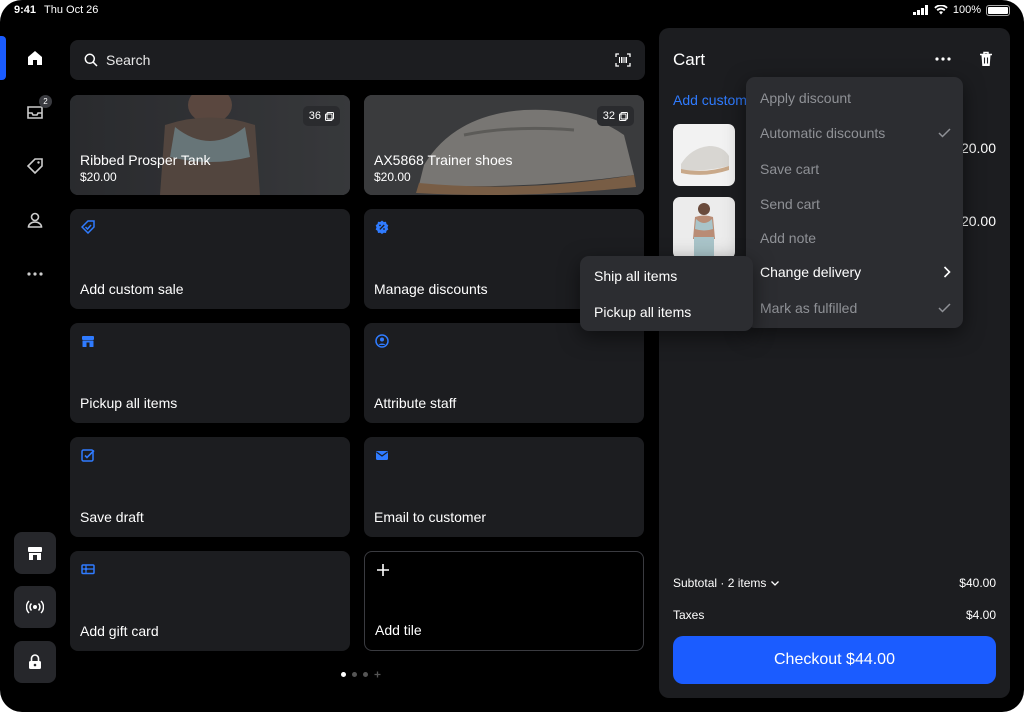  I want to click on menu-item-change-delivery: Change delivery, so click(855, 272).